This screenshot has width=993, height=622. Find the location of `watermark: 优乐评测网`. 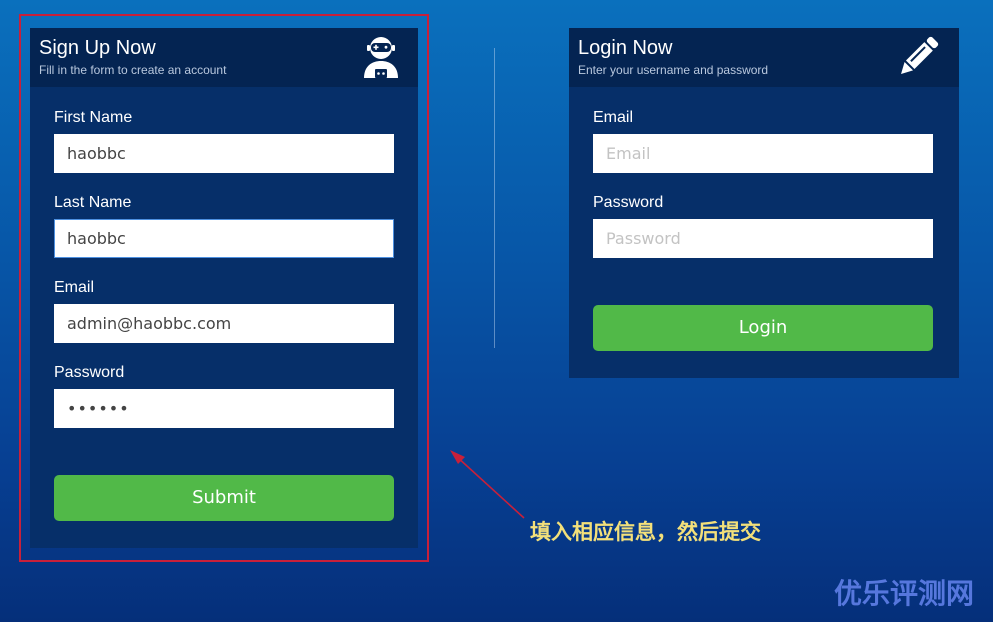

watermark: 优乐评测网 is located at coordinates (904, 593).